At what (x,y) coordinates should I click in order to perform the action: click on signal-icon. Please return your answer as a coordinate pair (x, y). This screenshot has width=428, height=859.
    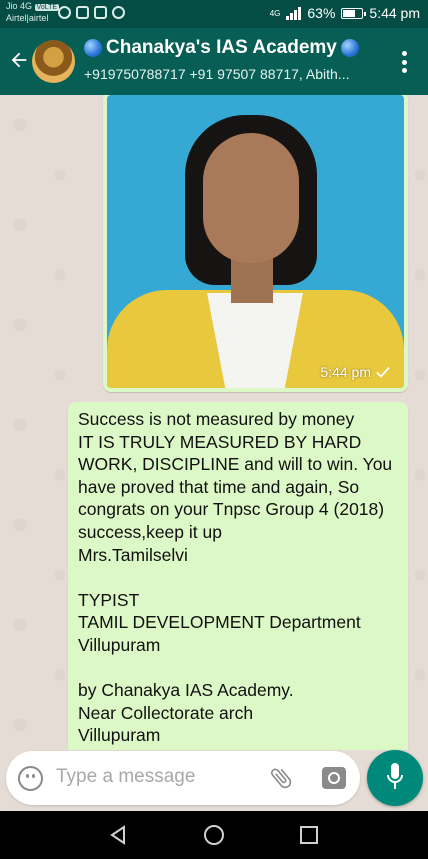
    Looking at the image, I should click on (294, 13).